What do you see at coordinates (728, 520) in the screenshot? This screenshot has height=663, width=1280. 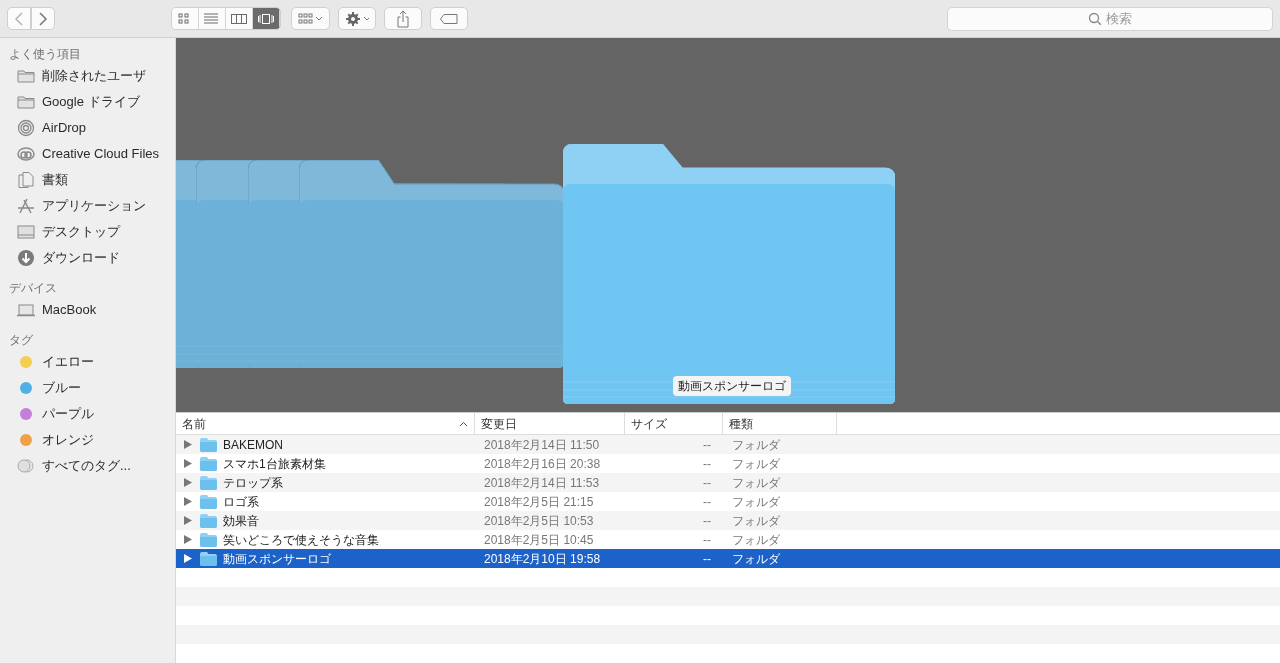 I see `file-row: 効果音 2018年2月5日 10:53 -- フォルダ` at bounding box center [728, 520].